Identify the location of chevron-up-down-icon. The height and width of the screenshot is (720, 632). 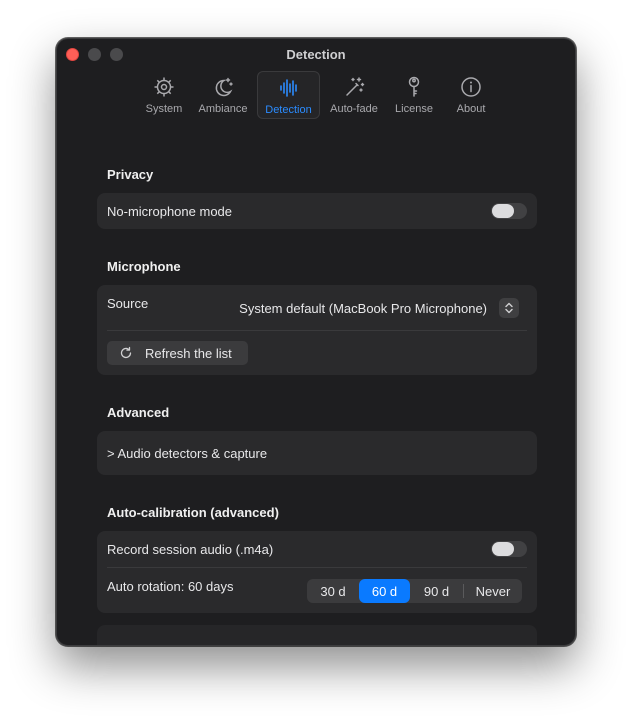
(509, 308).